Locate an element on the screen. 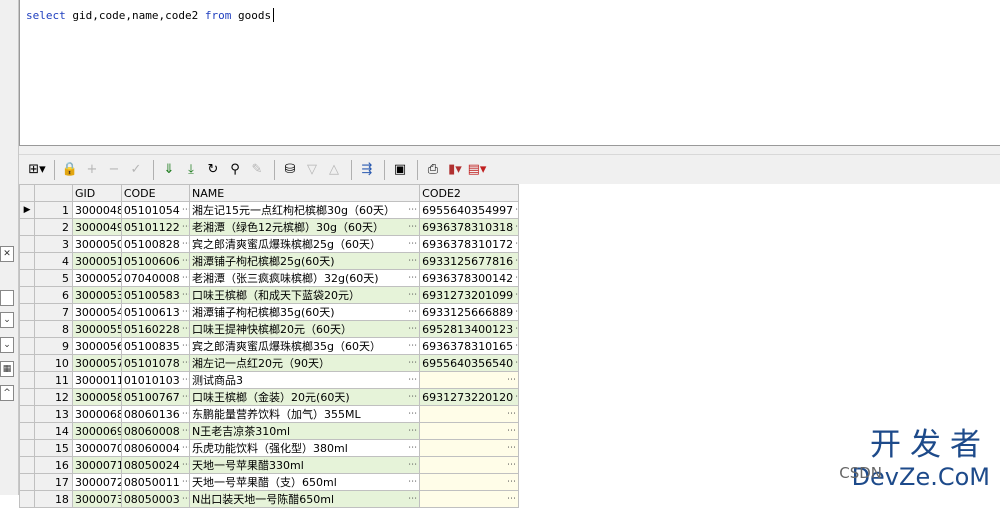  cell-code: 05100613⋯ is located at coordinates (155, 312).